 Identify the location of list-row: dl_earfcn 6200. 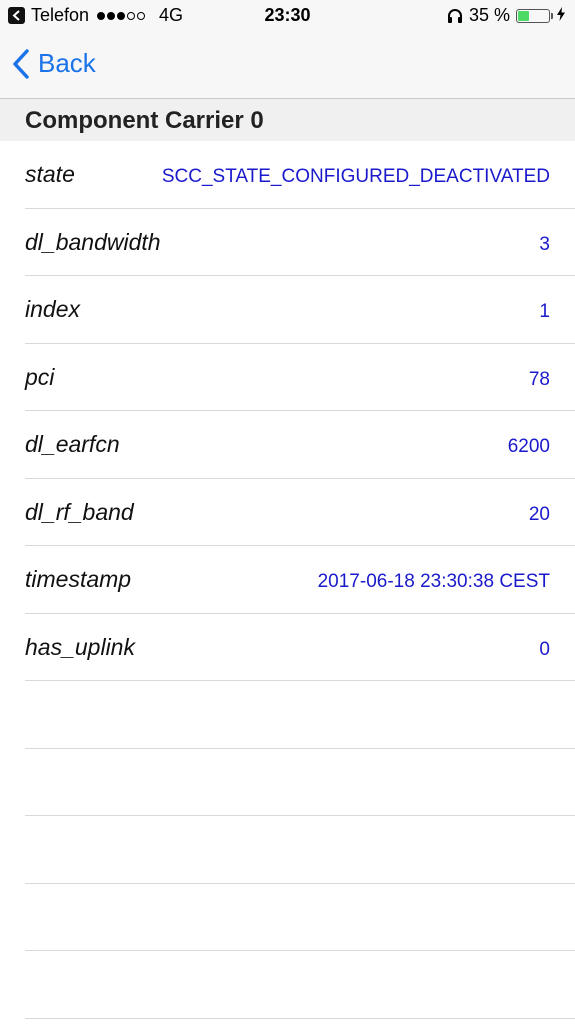
(300, 445).